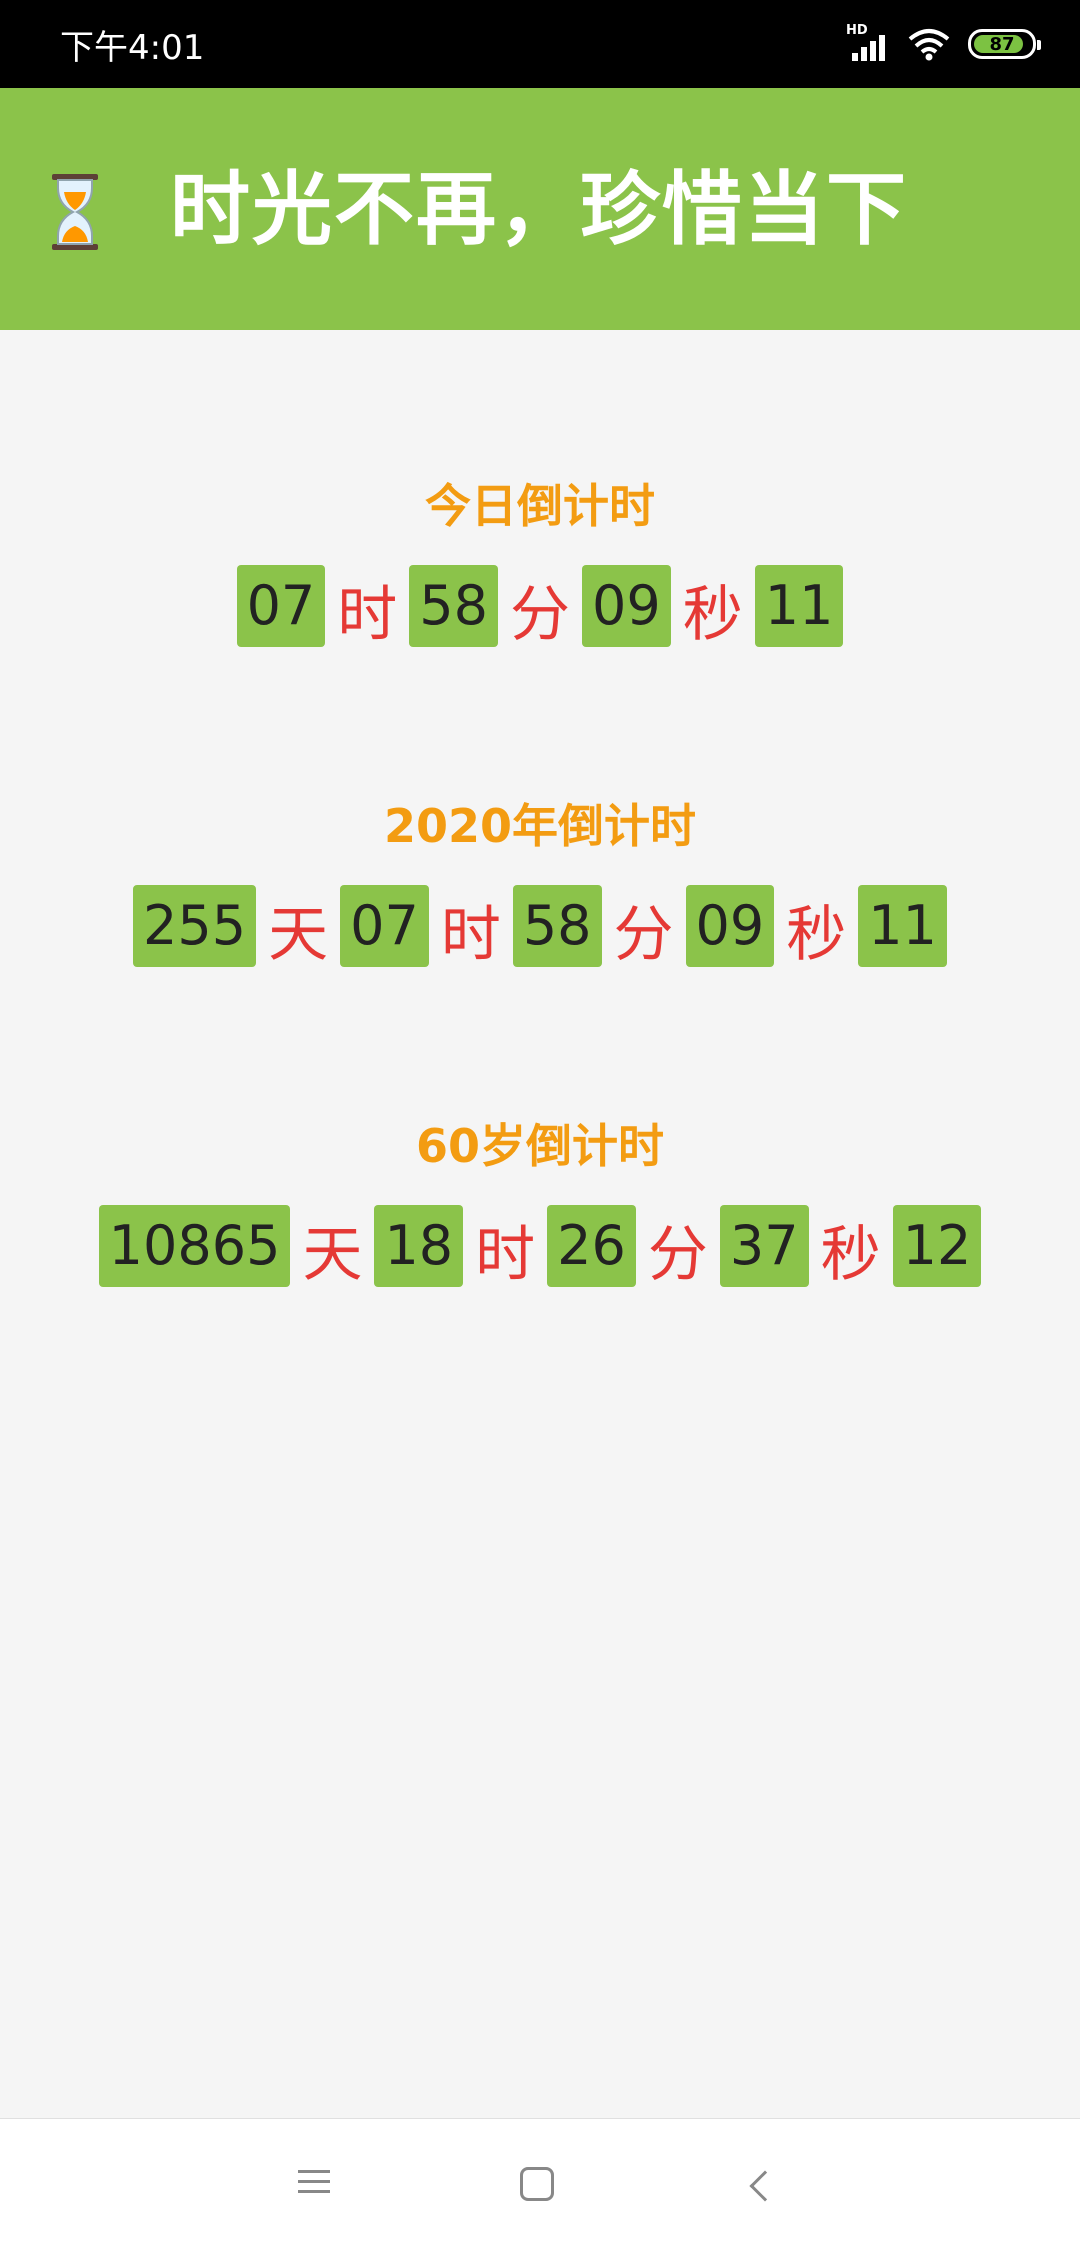 The height and width of the screenshot is (2248, 1080). I want to click on status-icons: HD 87, so click(943, 42).